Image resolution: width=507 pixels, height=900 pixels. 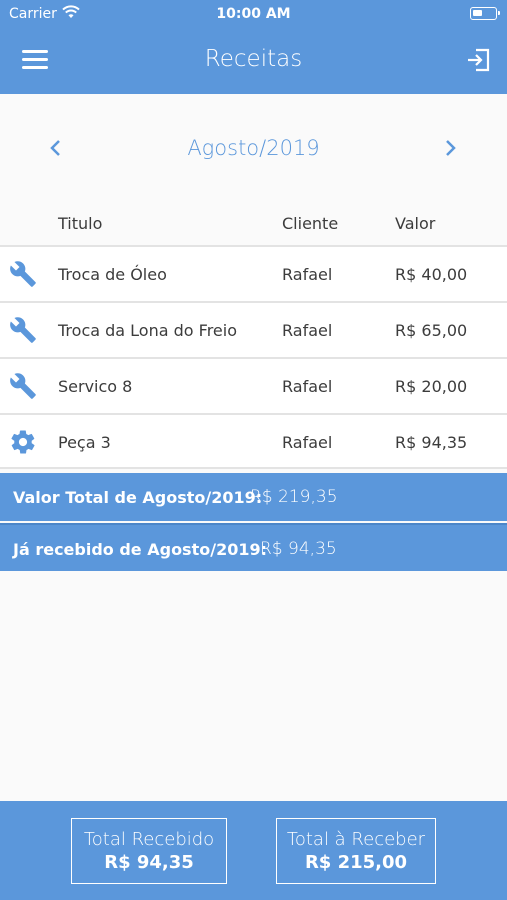 What do you see at coordinates (140, 549) in the screenshot?
I see `received-label: Já recebido de Agosto/2019:` at bounding box center [140, 549].